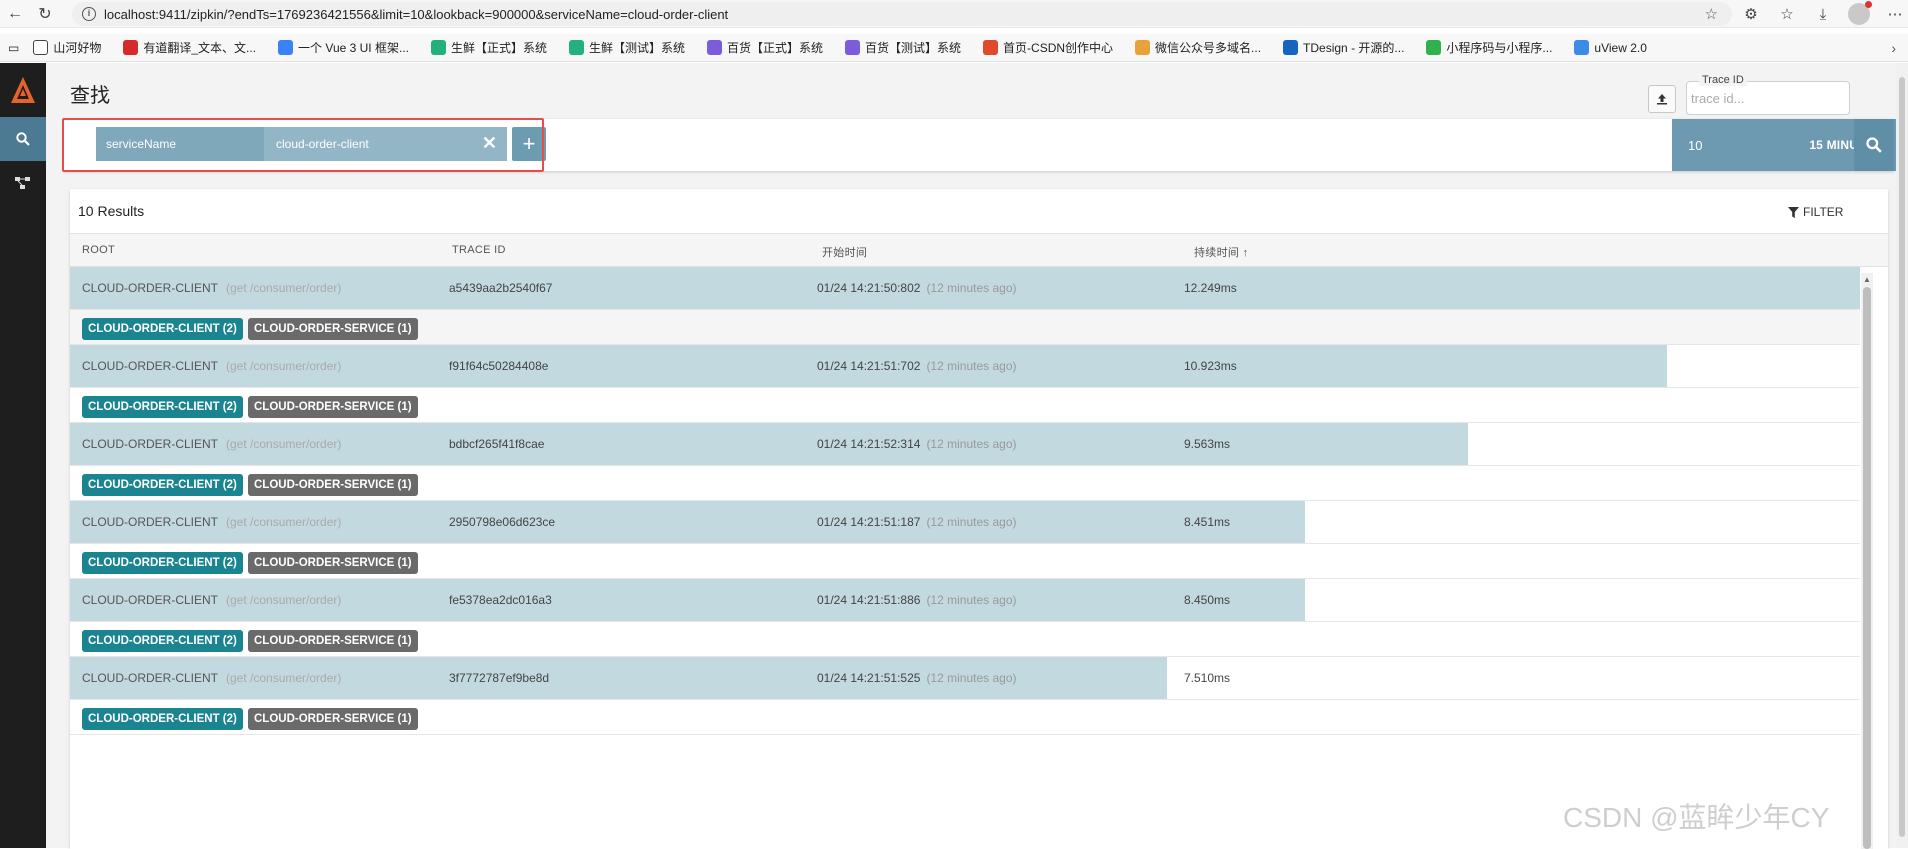 Image resolution: width=1908 pixels, height=849 pixels. What do you see at coordinates (869, 600) in the screenshot?
I see `start-time: 01/24 14:21:51:886` at bounding box center [869, 600].